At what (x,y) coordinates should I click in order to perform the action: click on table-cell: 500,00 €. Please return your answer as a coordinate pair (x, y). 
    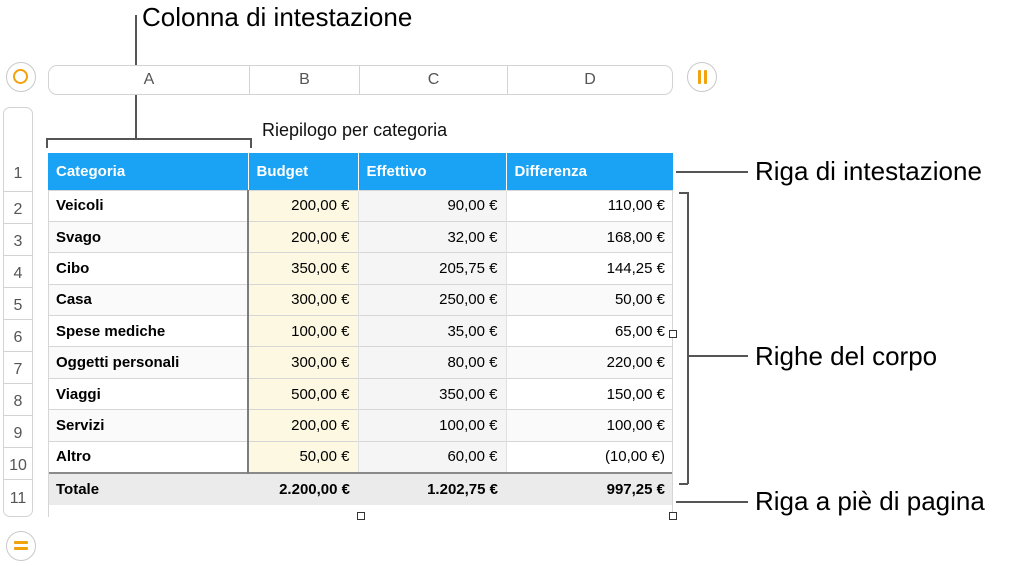
    Looking at the image, I should click on (303, 393).